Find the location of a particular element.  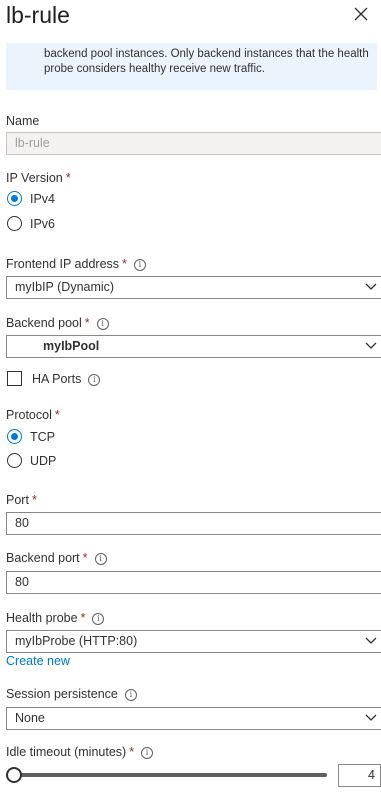

session-persistence-label: Session persistence i is located at coordinates (71, 694).